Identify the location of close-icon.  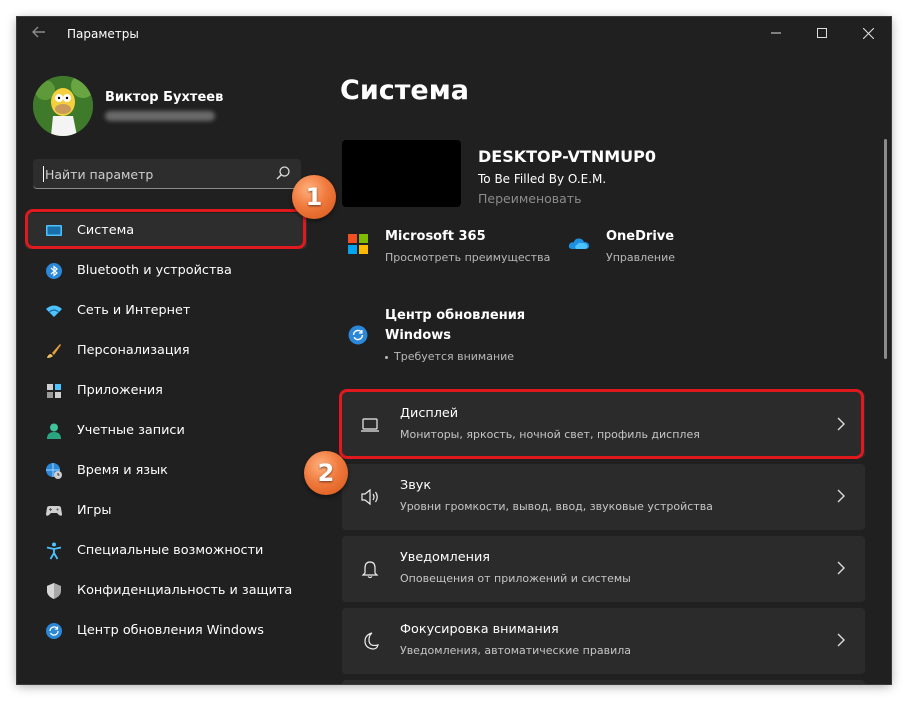
(868, 33).